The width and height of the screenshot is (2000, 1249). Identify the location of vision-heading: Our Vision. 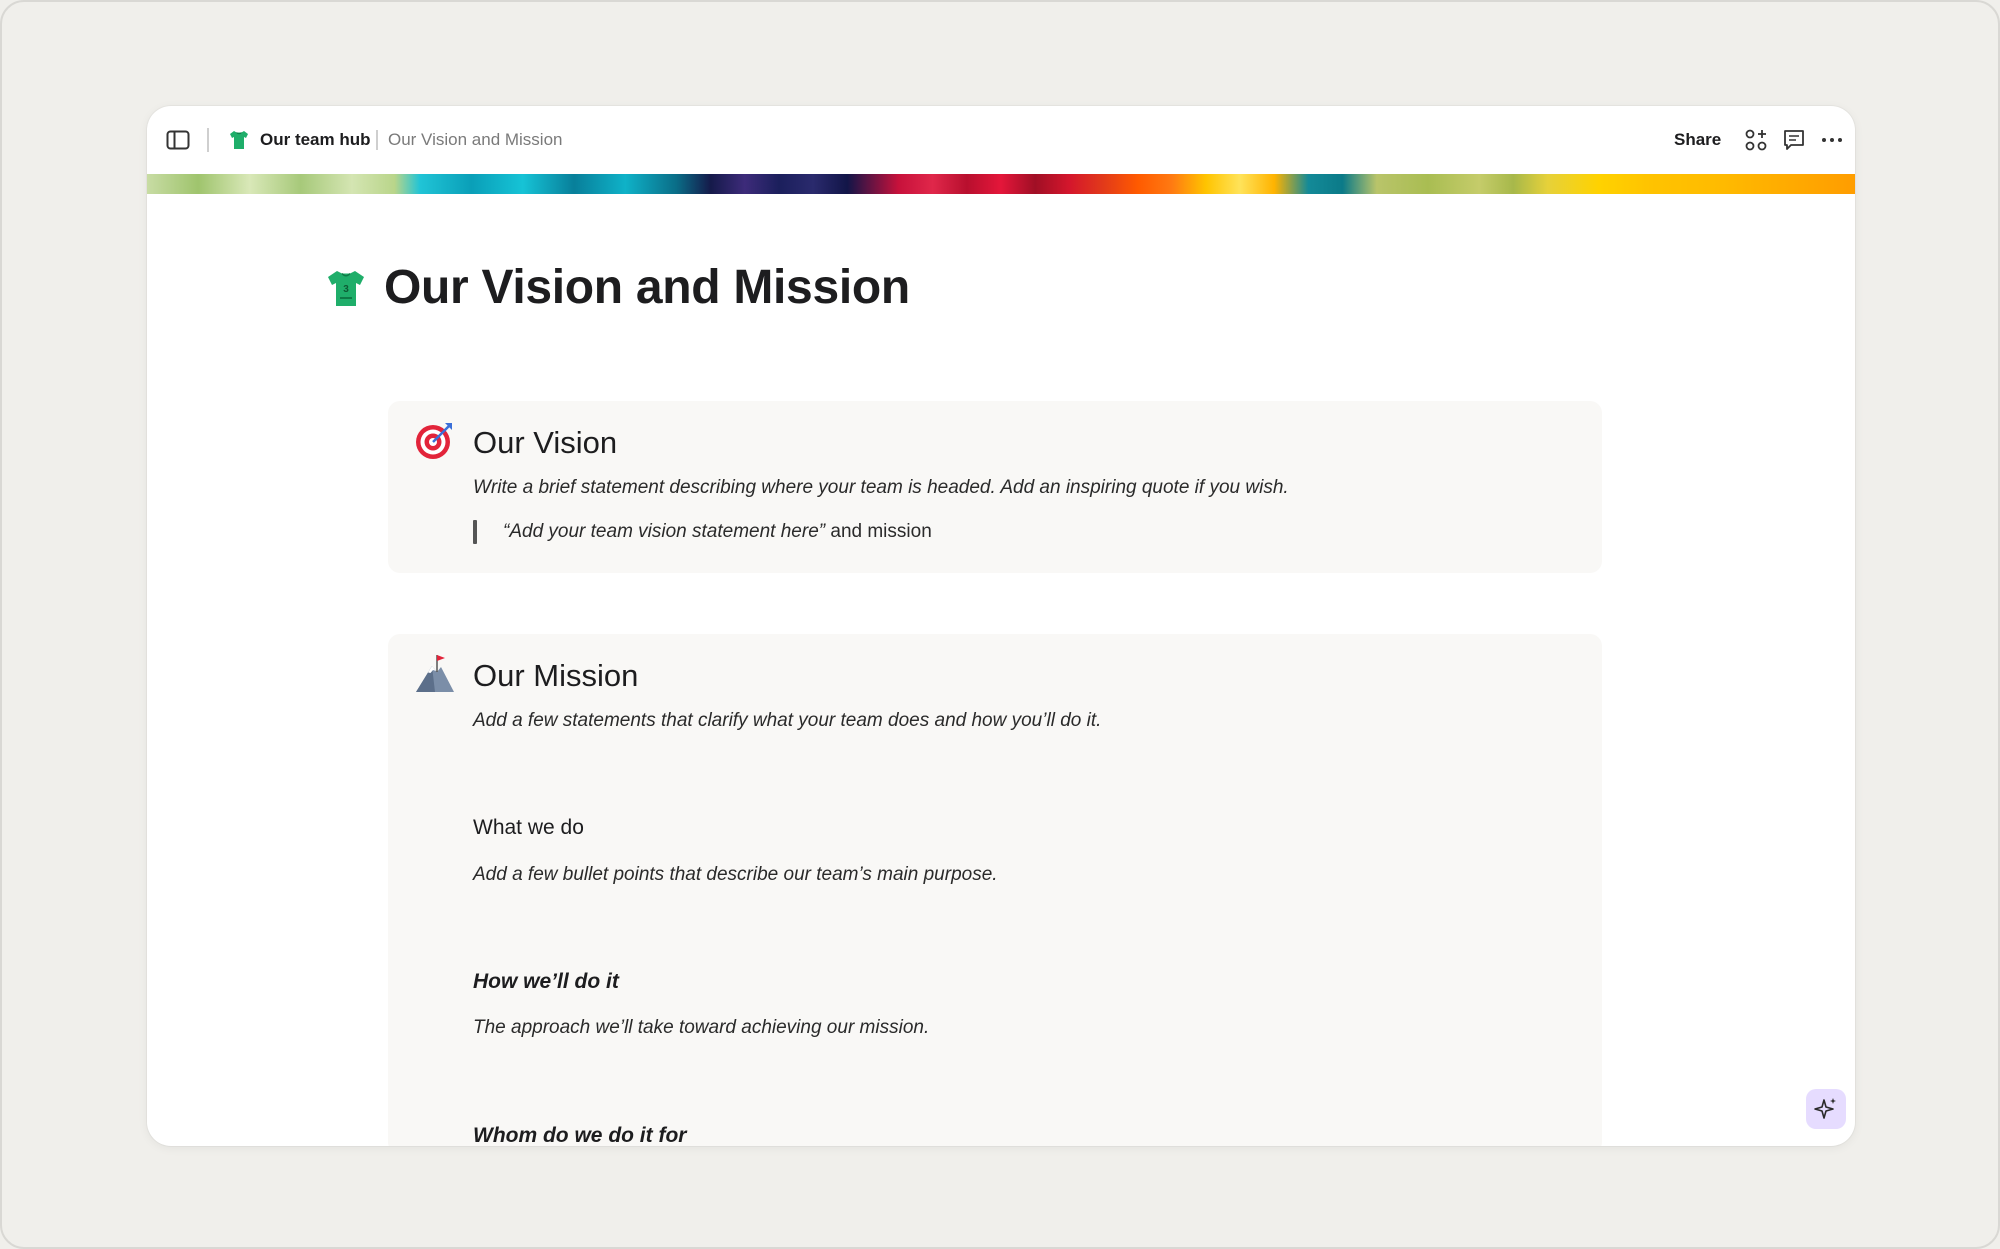
(545, 443).